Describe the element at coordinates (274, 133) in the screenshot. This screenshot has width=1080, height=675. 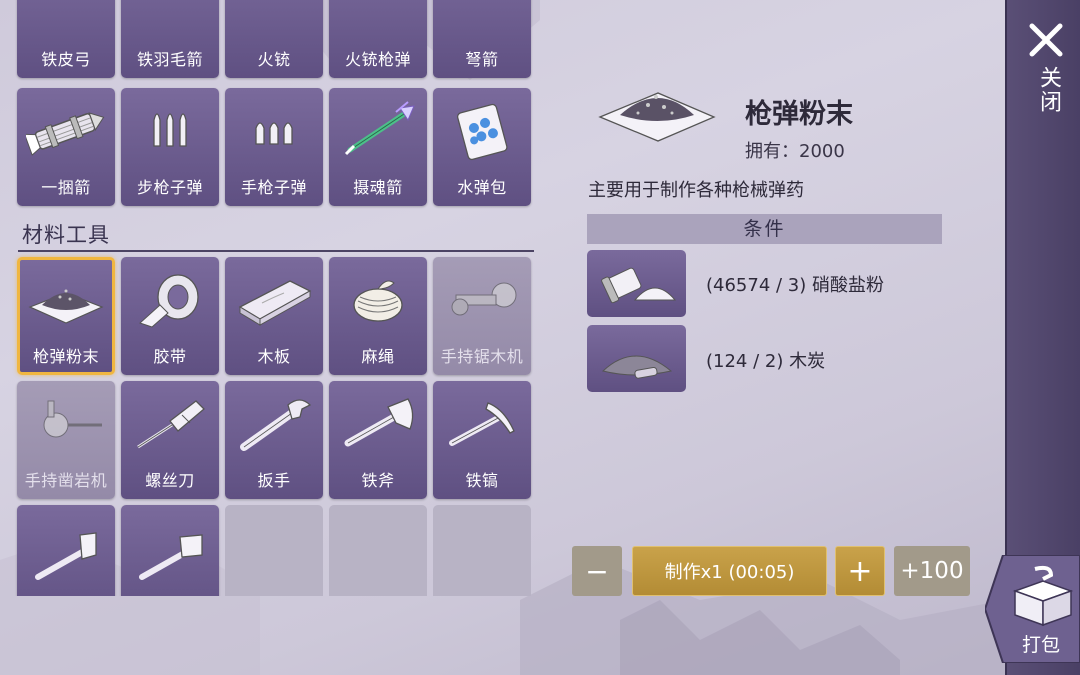
I see `pistol-bullets-icon` at that location.